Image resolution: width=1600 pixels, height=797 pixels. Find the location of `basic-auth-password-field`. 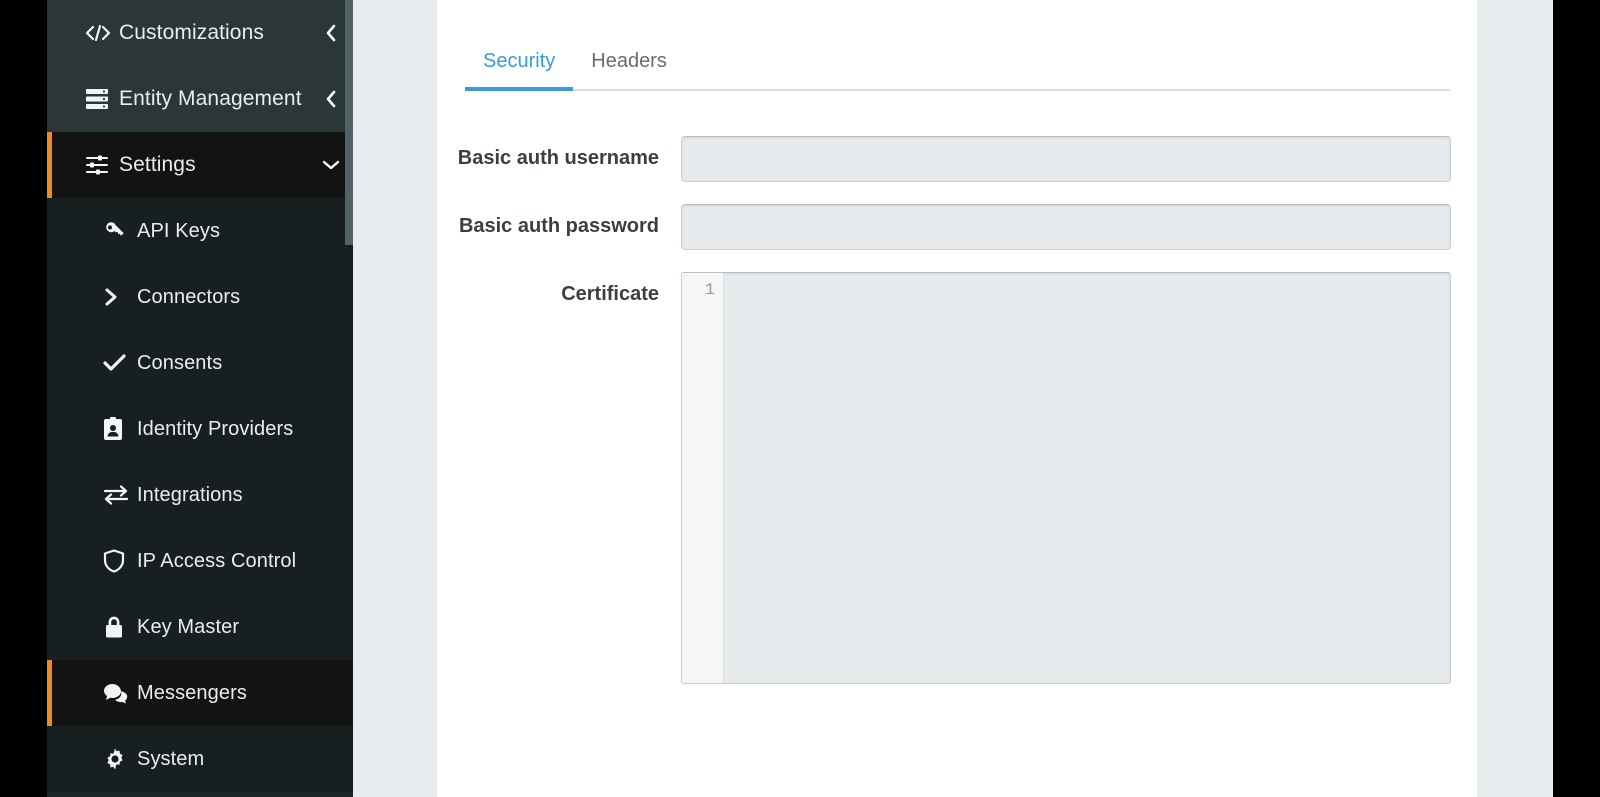

basic-auth-password-field is located at coordinates (1079, 227).